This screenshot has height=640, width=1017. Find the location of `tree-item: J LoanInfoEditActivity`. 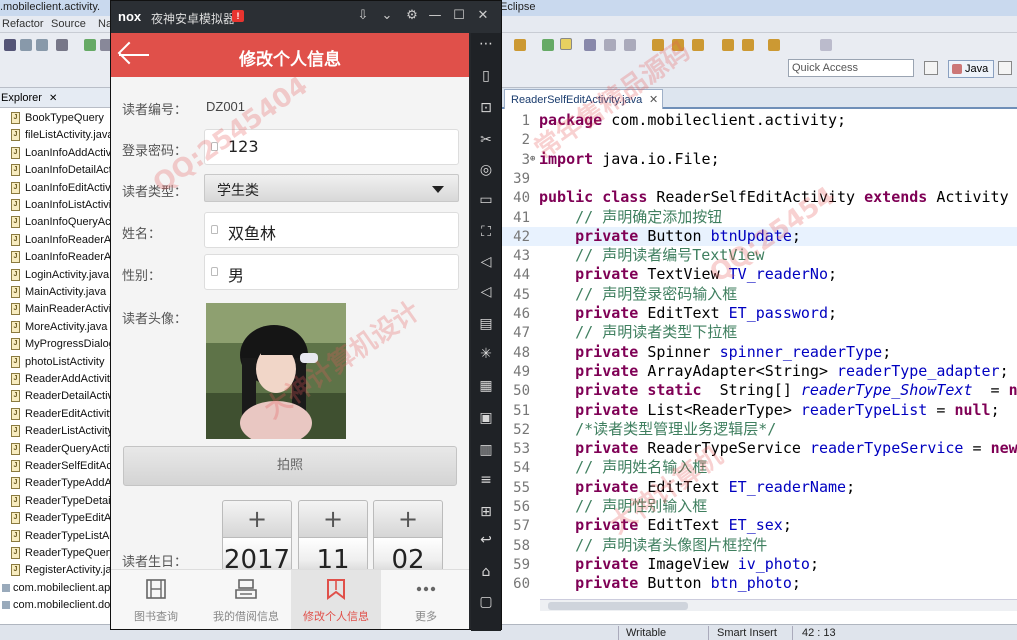

tree-item: J LoanInfoEditActivity is located at coordinates (56, 188).